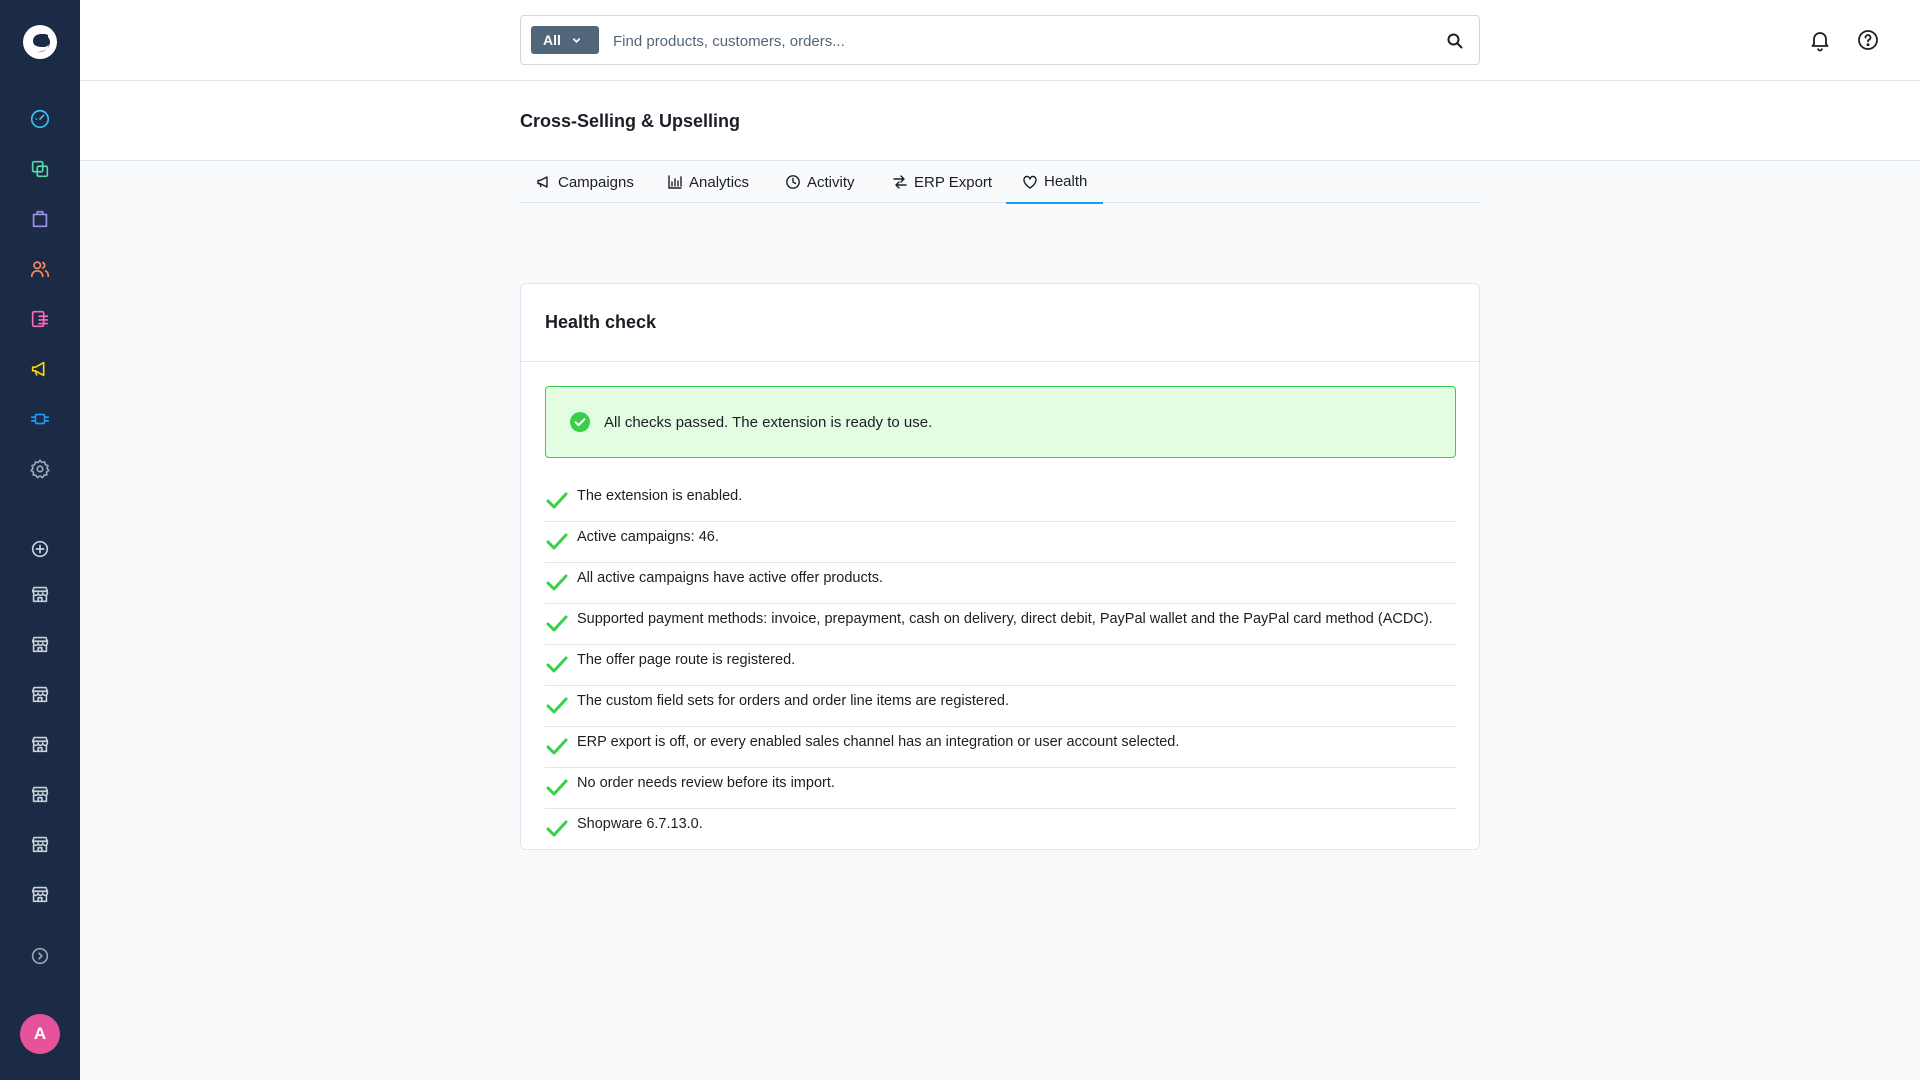 The width and height of the screenshot is (1920, 1080). What do you see at coordinates (40, 956) in the screenshot?
I see `expand-sidebar-icon` at bounding box center [40, 956].